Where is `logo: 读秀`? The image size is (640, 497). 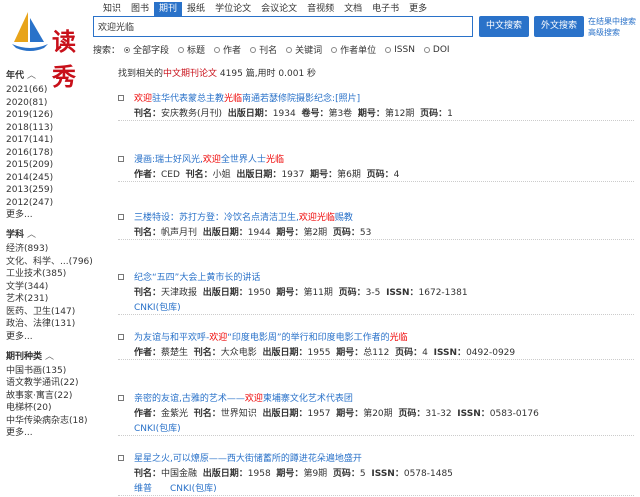 logo: 读秀 is located at coordinates (51, 49).